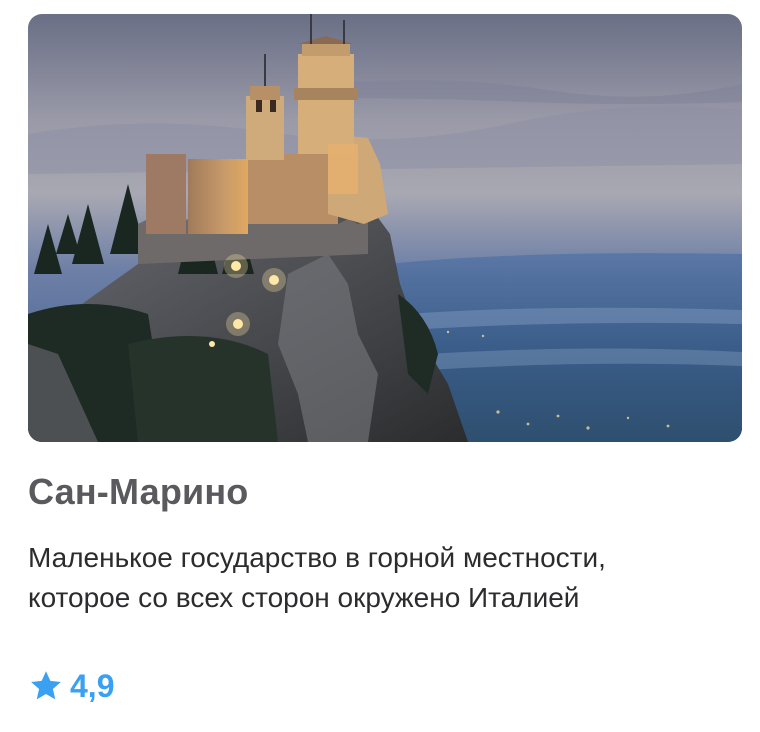 The image size is (760, 732). Describe the element at coordinates (46, 685) in the screenshot. I see `star-icon` at that location.